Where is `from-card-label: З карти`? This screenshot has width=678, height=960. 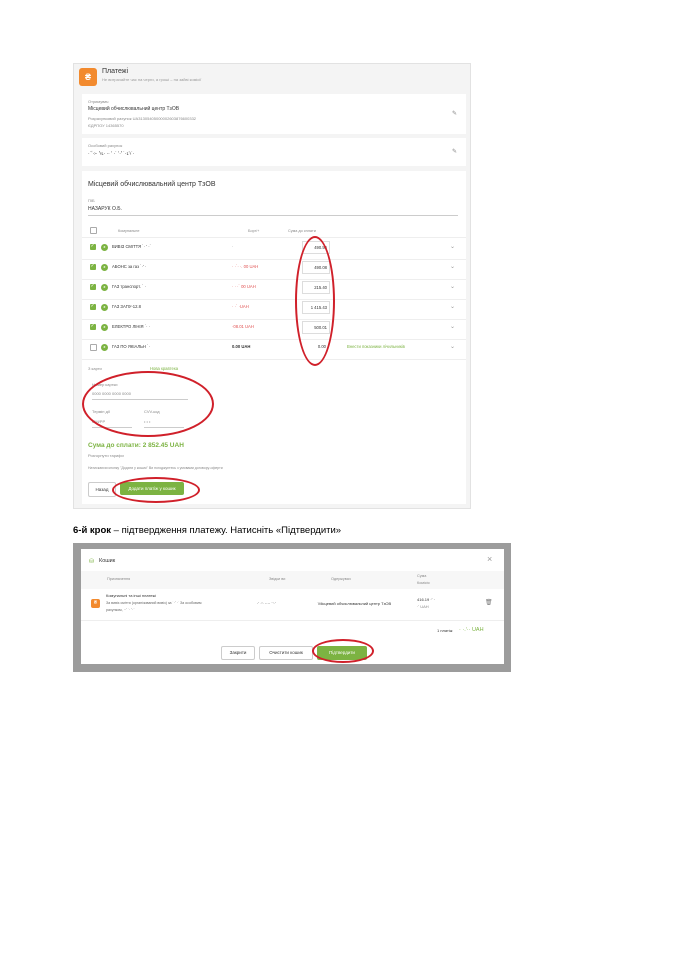
from-card-label: З карти is located at coordinates (95, 368).